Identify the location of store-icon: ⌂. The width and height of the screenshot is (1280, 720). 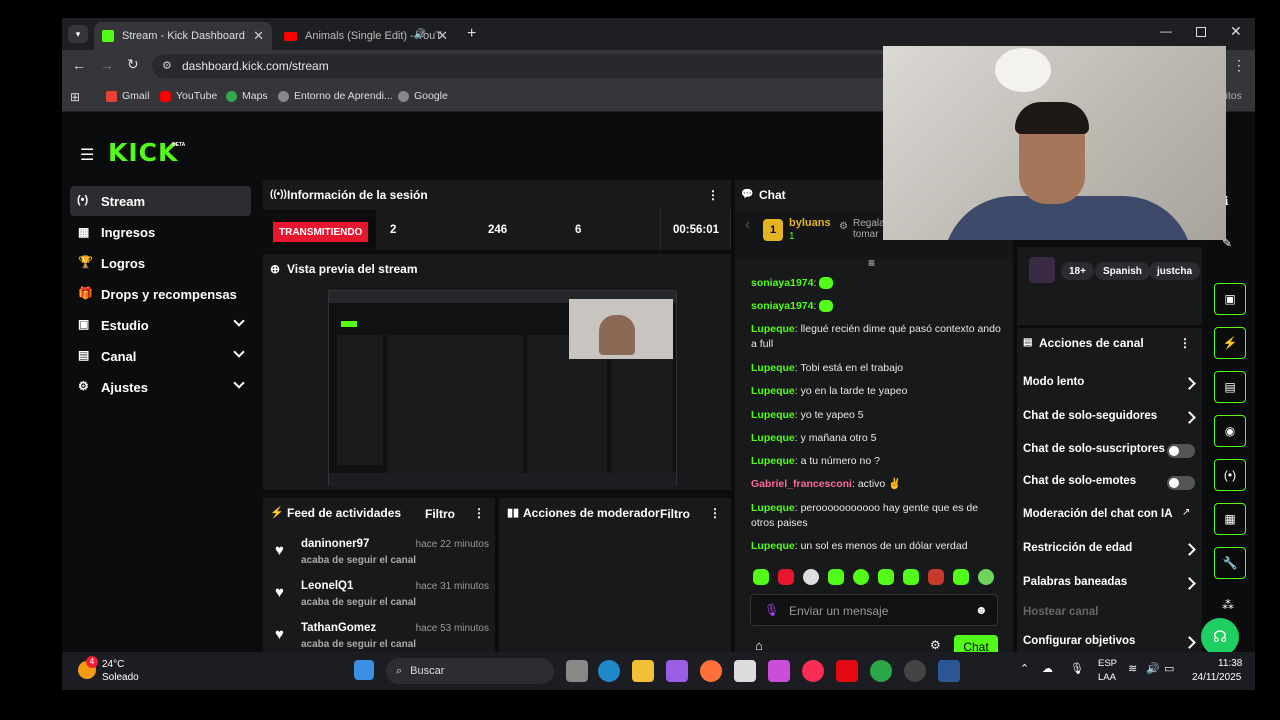
(759, 645).